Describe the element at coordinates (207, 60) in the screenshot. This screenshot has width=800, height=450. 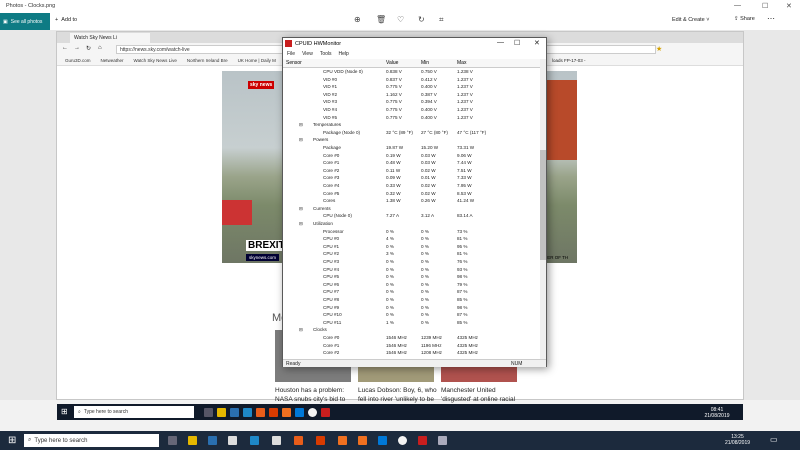
I see `favorite-item: Northern Ireland Bre` at that location.